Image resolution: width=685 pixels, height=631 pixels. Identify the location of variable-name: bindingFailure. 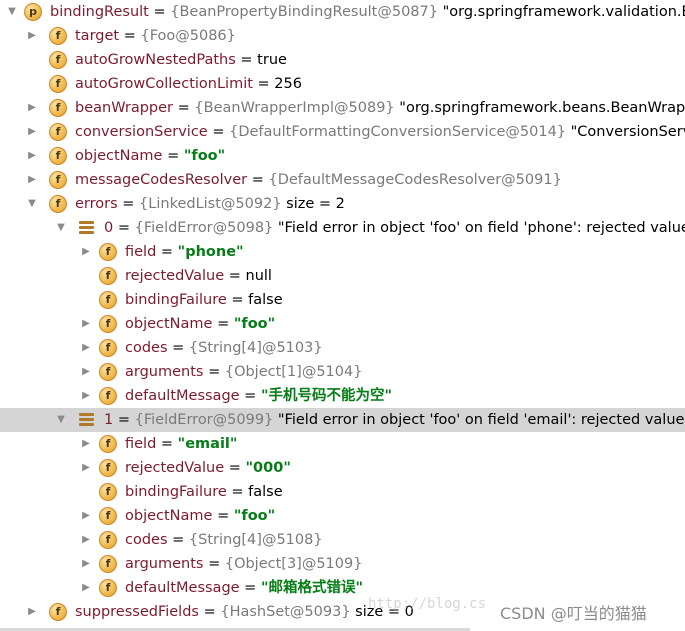
(176, 492).